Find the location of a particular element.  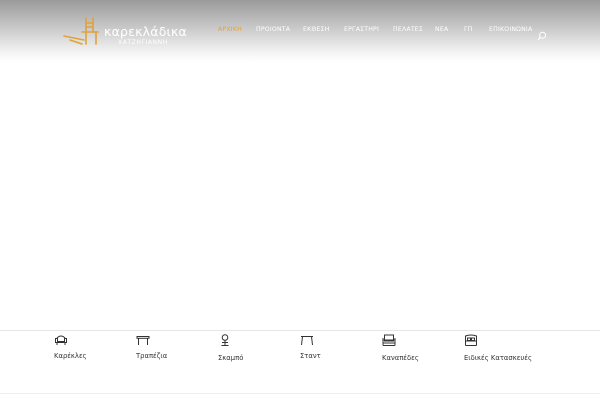

category-label: Καναπέδες is located at coordinates (400, 358).